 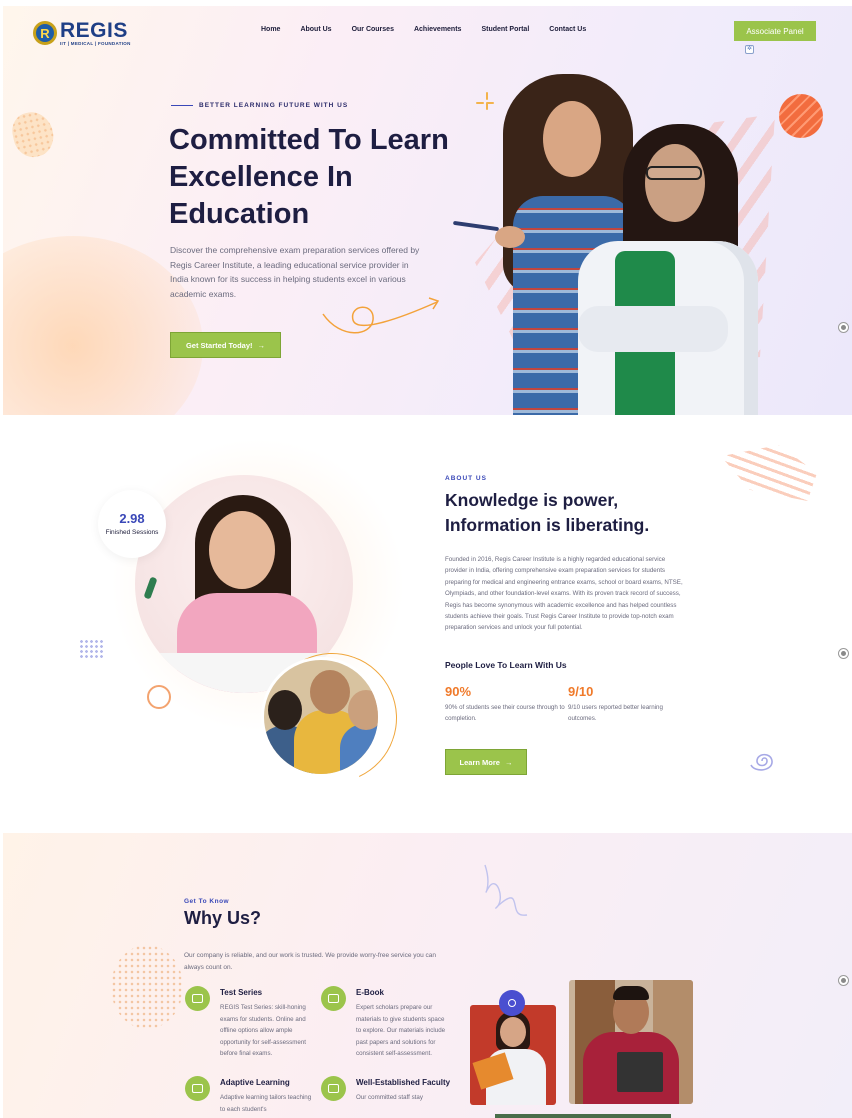 I want to click on group-study-photo, so click(x=321, y=717).